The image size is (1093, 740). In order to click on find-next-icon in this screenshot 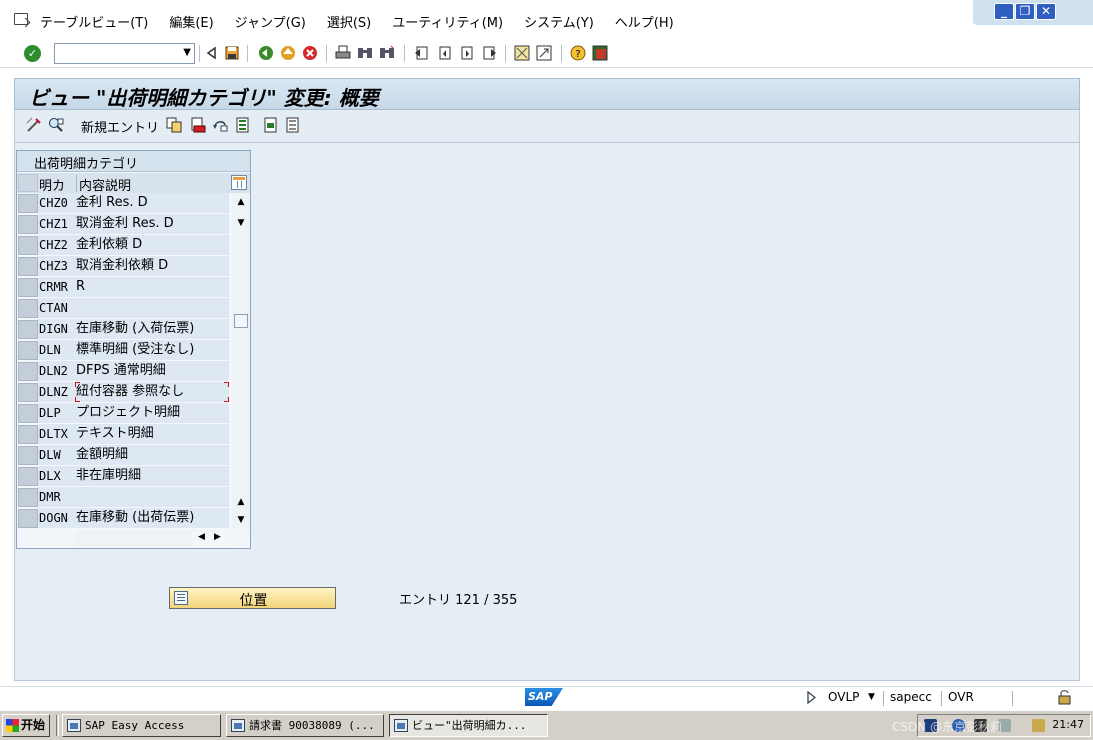, I will do `click(387, 53)`.